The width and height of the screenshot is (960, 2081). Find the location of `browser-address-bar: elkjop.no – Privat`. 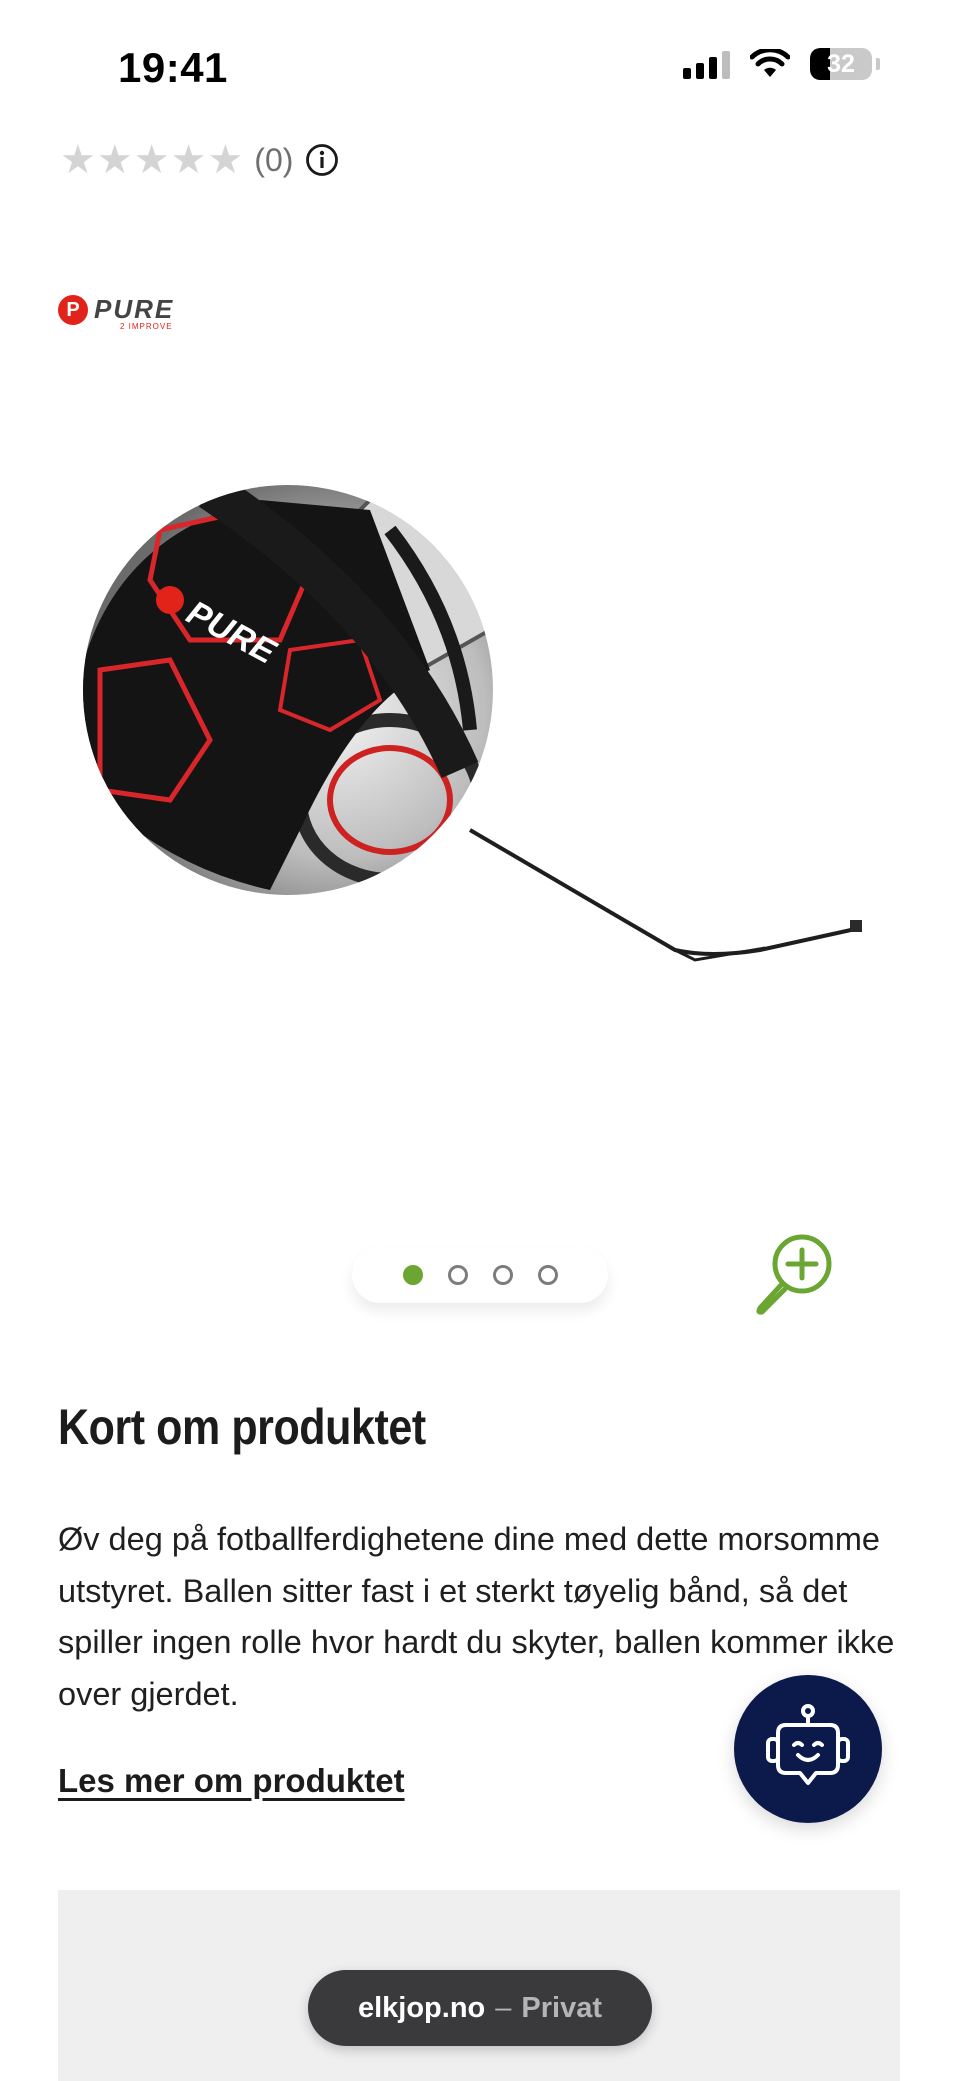

browser-address-bar: elkjop.no – Privat is located at coordinates (480, 2008).